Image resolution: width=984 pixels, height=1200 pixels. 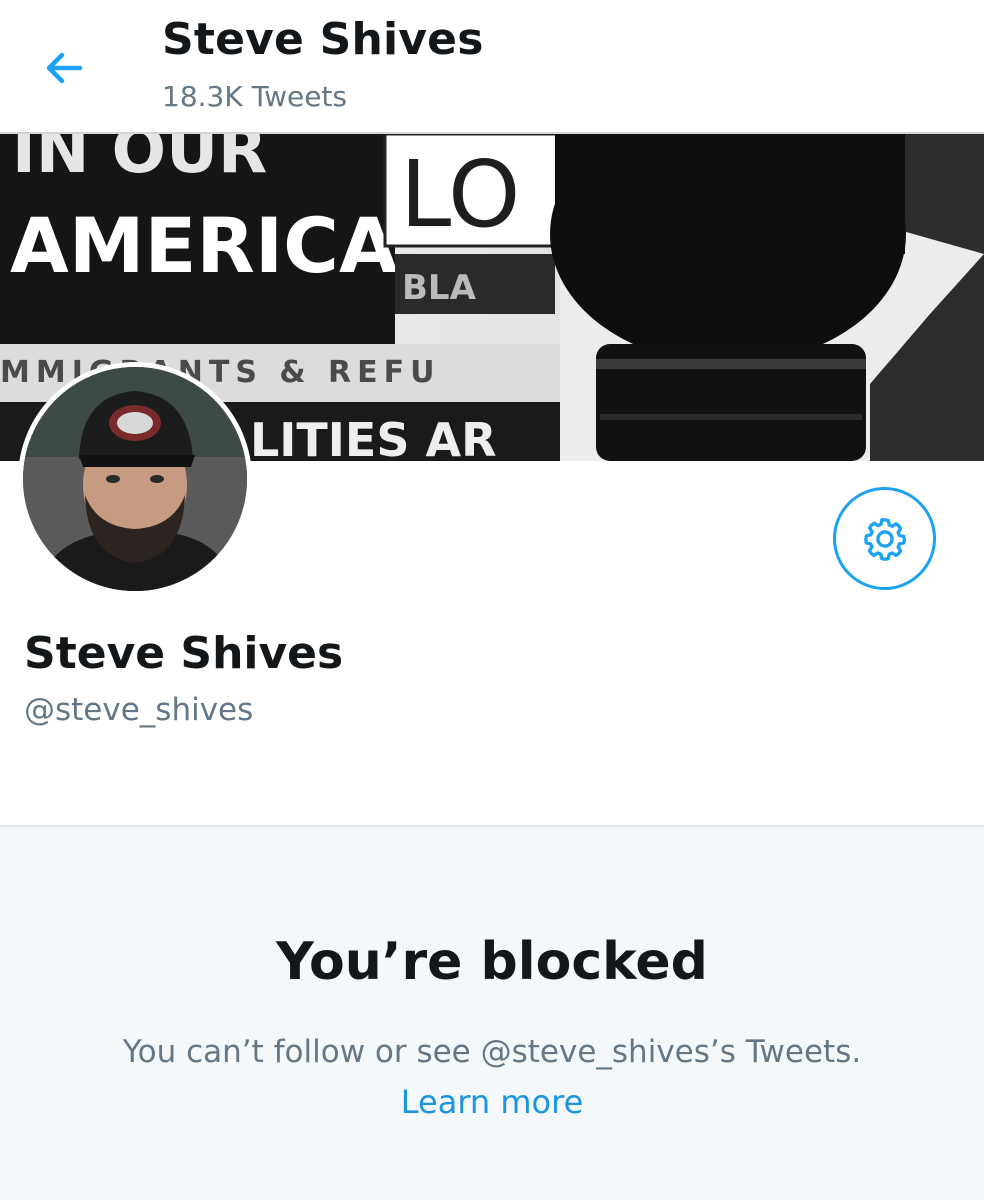 What do you see at coordinates (492, 962) in the screenshot?
I see `blocked-title: You’re blocked` at bounding box center [492, 962].